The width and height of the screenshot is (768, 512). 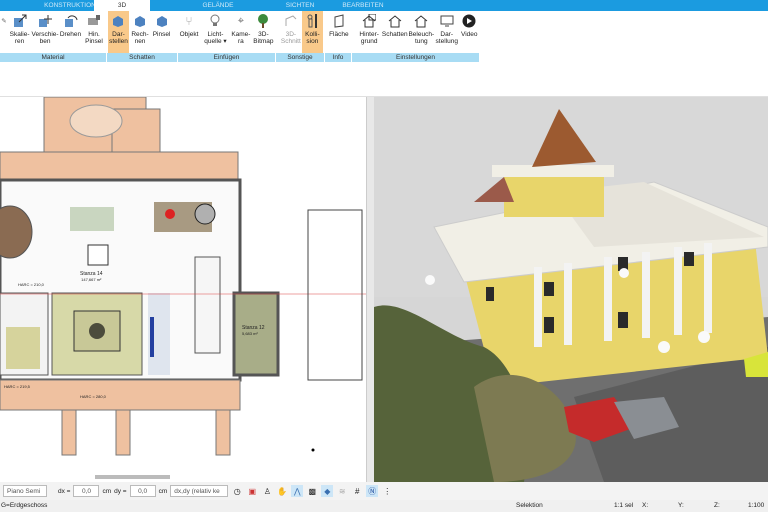 I want to click on room-area: 5,683 m², so click(x=250, y=333).